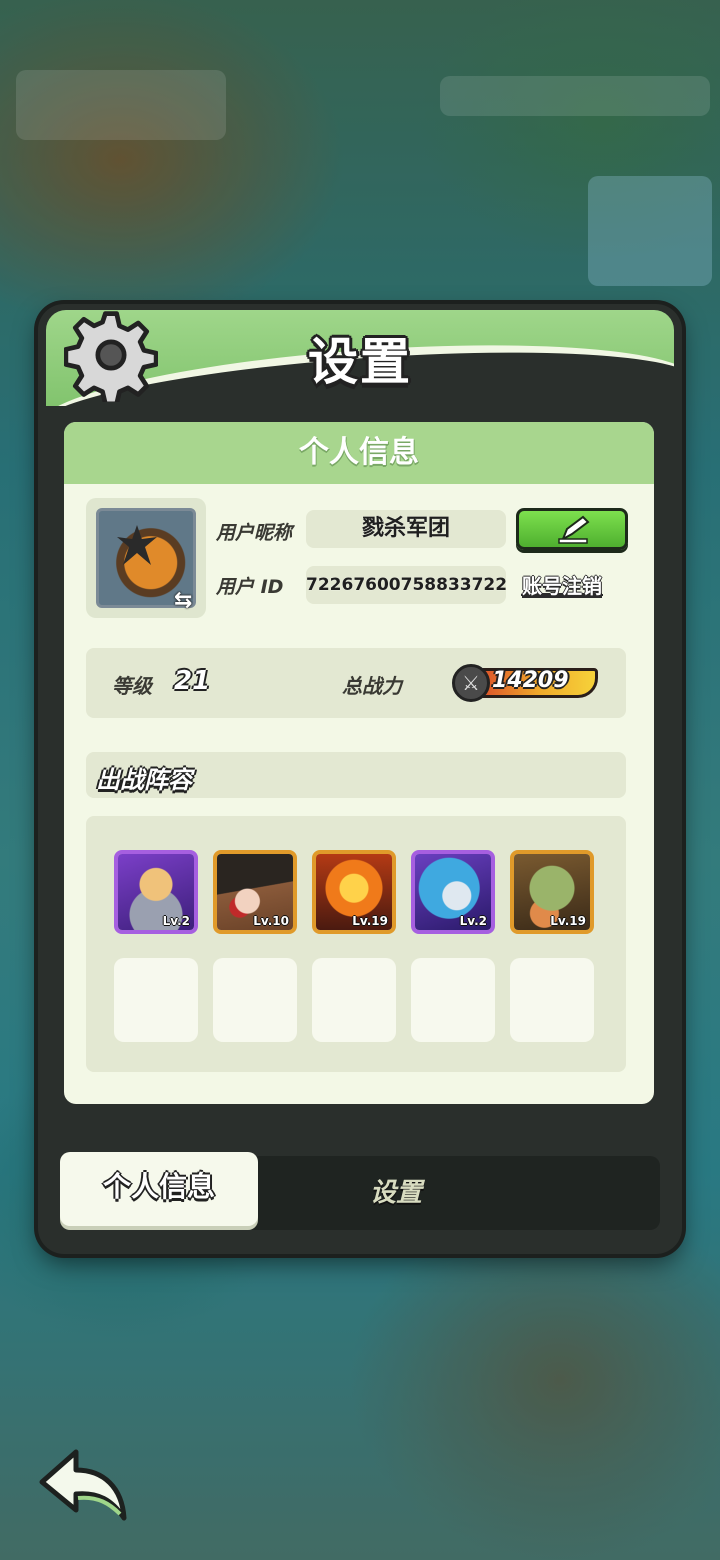  What do you see at coordinates (372, 686) in the screenshot?
I see `power-label: 总战力` at bounding box center [372, 686].